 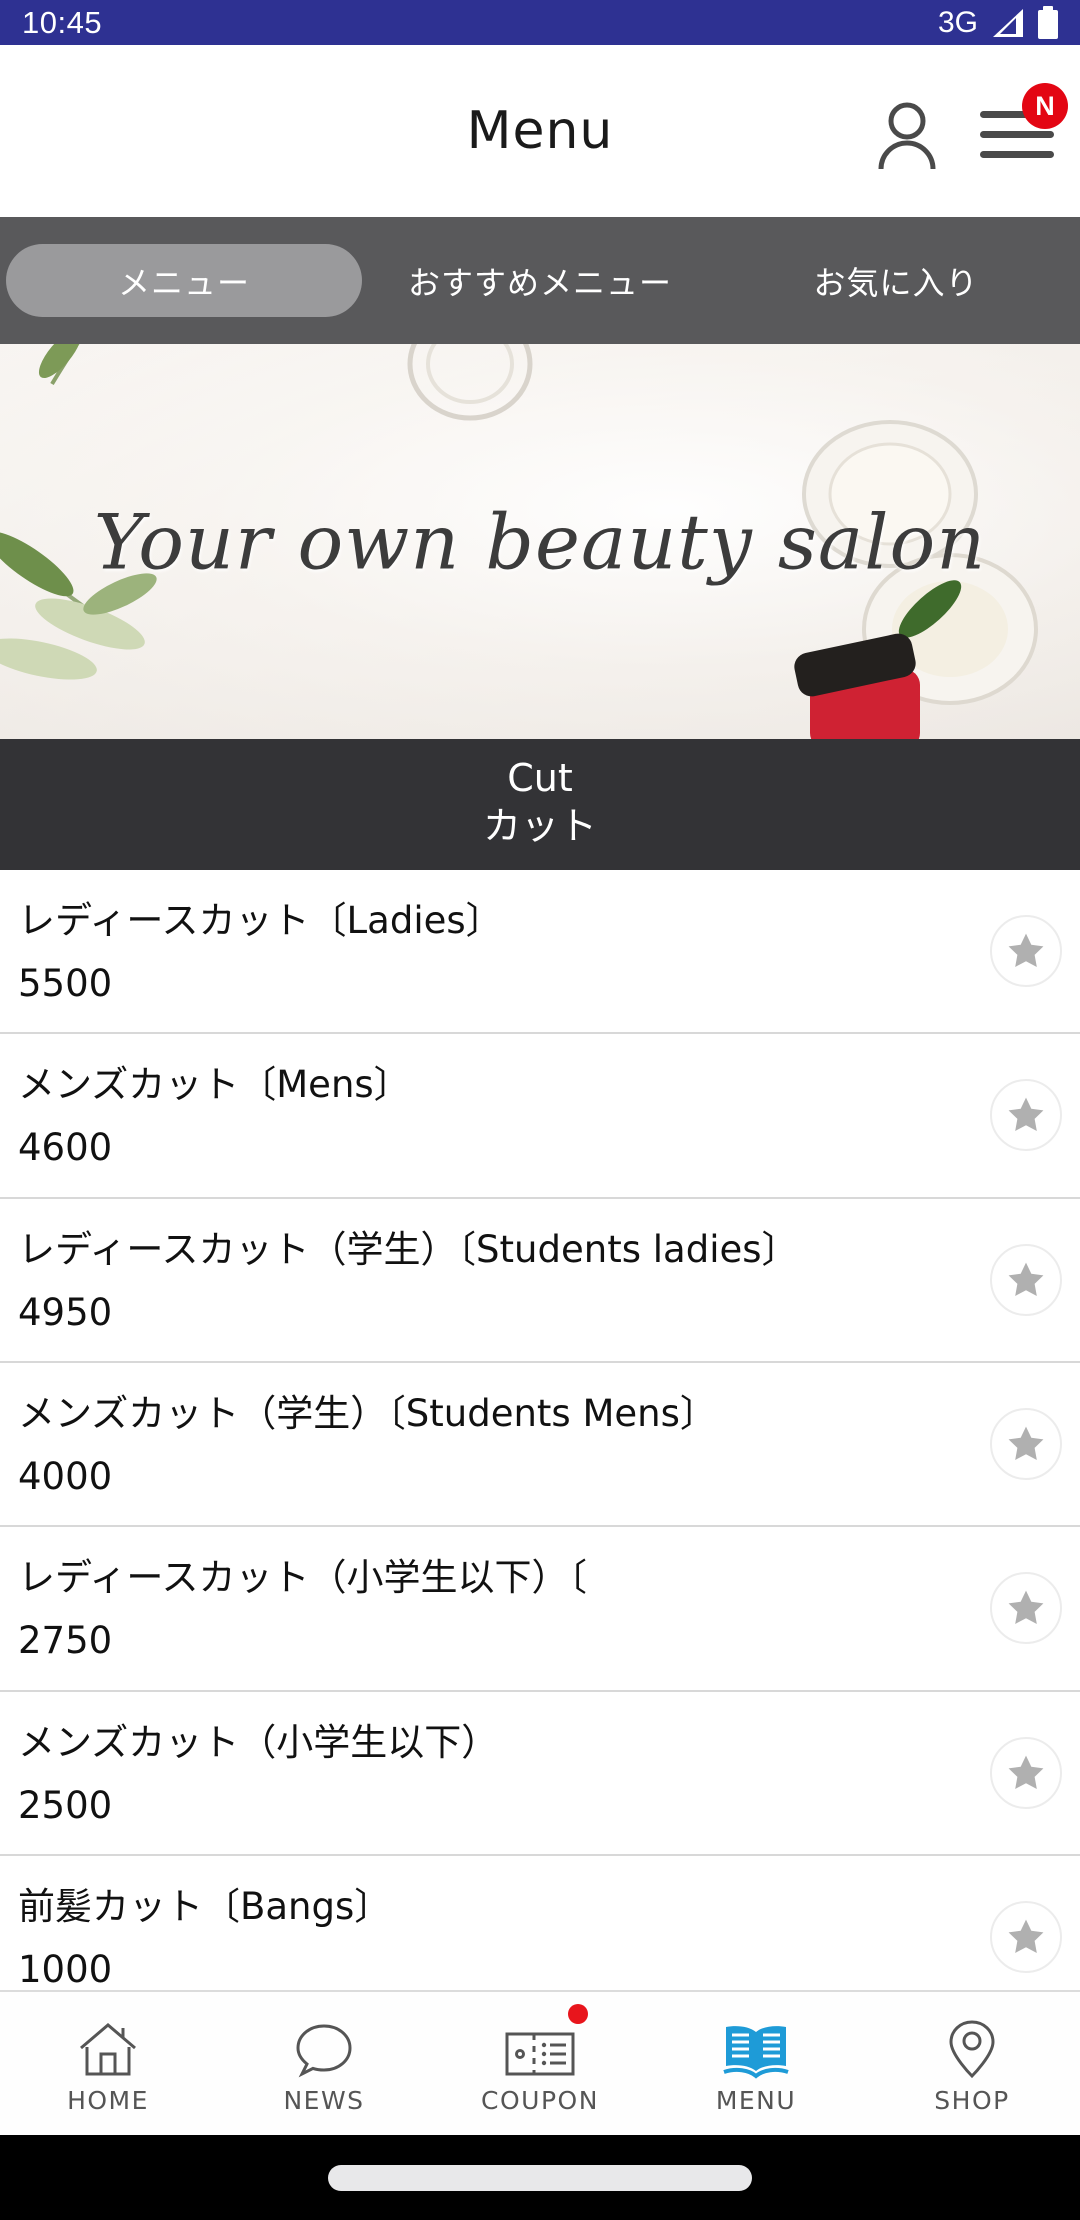 What do you see at coordinates (1017, 154) in the screenshot?
I see `burger-line-bottom` at bounding box center [1017, 154].